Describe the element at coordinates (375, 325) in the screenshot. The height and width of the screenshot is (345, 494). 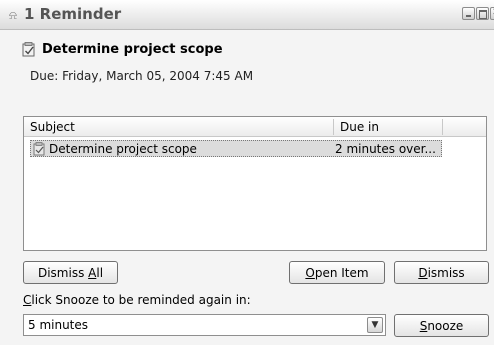
I see `chevron-down-icon: ▼` at that location.